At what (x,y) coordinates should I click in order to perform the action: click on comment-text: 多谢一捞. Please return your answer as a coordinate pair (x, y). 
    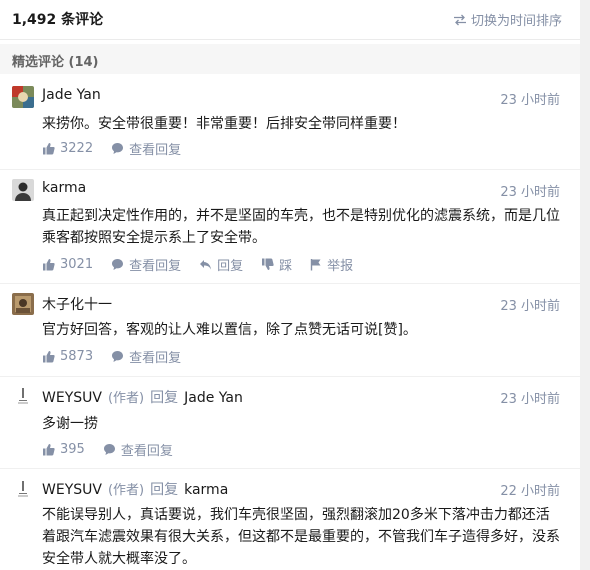
    Looking at the image, I should click on (70, 424).